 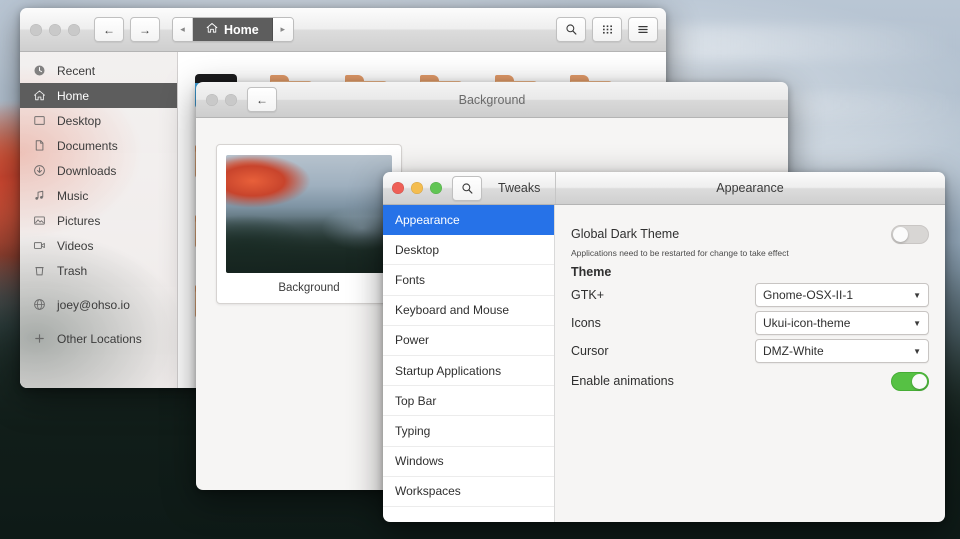 I want to click on tweaks-sidebar-label: Top Bar, so click(x=416, y=400).